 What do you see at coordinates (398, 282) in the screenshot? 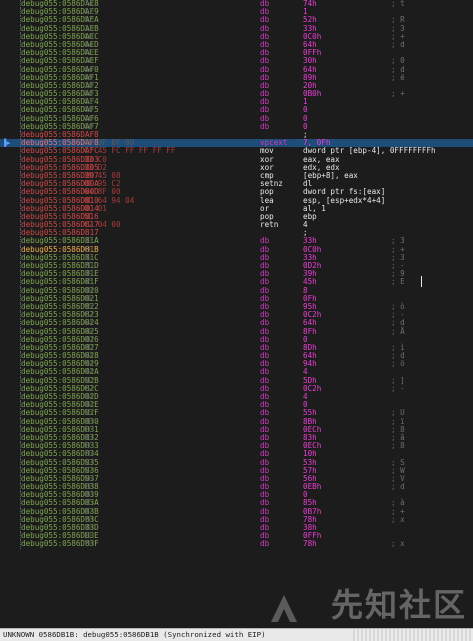
I see `comment-cell: ; E` at bounding box center [398, 282].